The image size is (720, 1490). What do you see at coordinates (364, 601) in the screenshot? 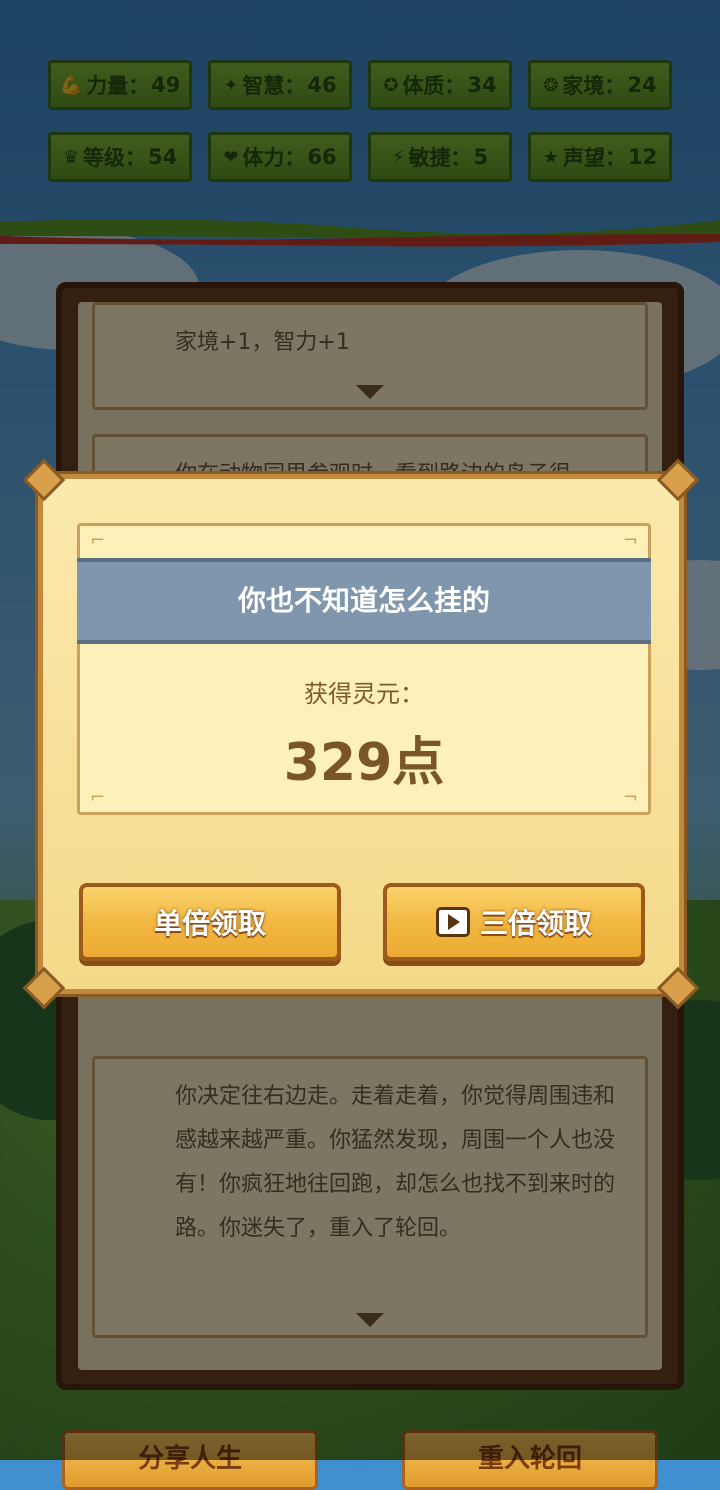
I see `death-cause-title: 你也不知道怎么挂的` at bounding box center [364, 601].